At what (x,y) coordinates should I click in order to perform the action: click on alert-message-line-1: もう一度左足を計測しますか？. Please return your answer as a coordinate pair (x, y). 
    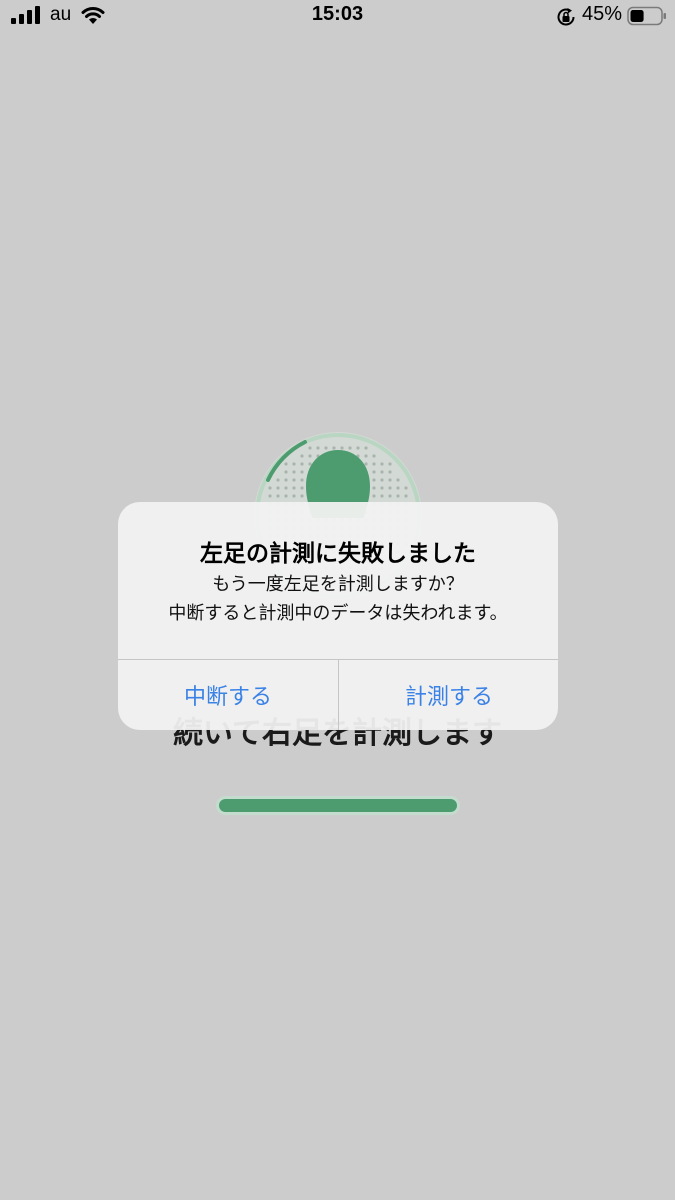
    Looking at the image, I should click on (338, 584).